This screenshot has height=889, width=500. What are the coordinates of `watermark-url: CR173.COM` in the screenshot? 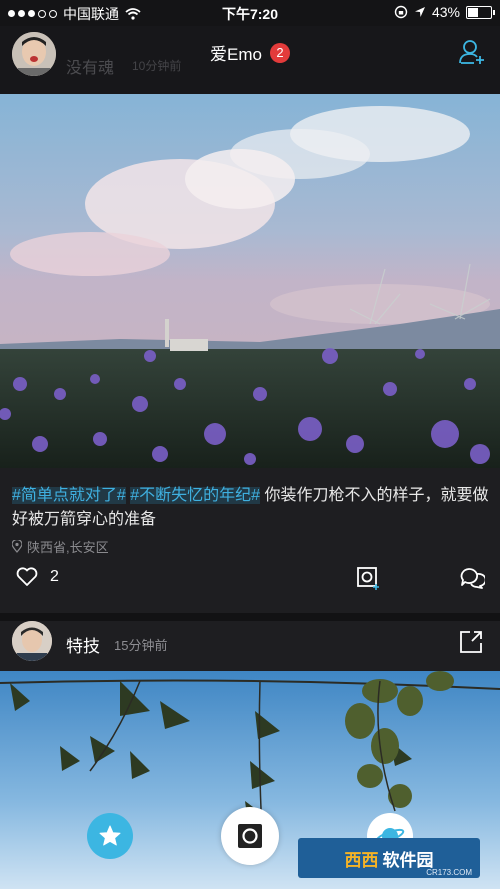 It's located at (449, 872).